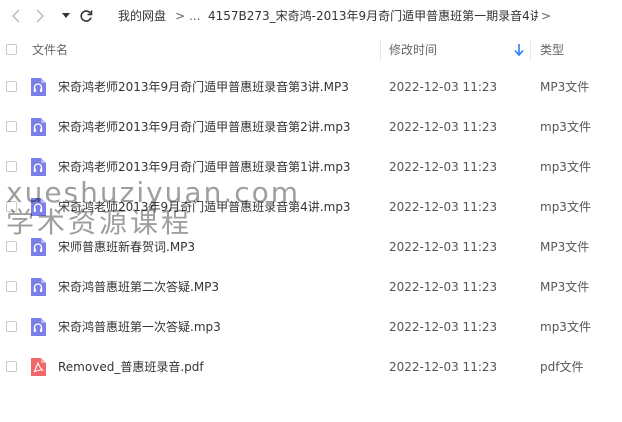  I want to click on refresh-icon, so click(86, 16).